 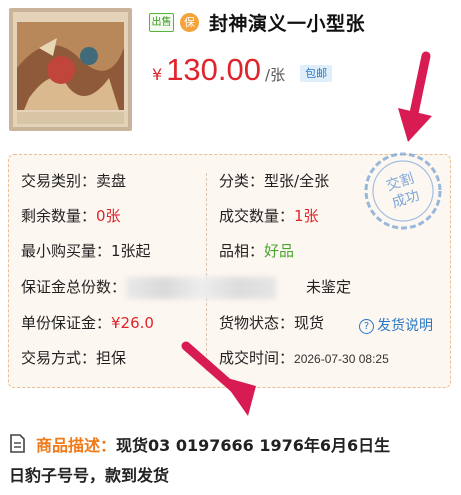 I want to click on unit-deposit-label: 单份保证金：, so click(x=66, y=323).